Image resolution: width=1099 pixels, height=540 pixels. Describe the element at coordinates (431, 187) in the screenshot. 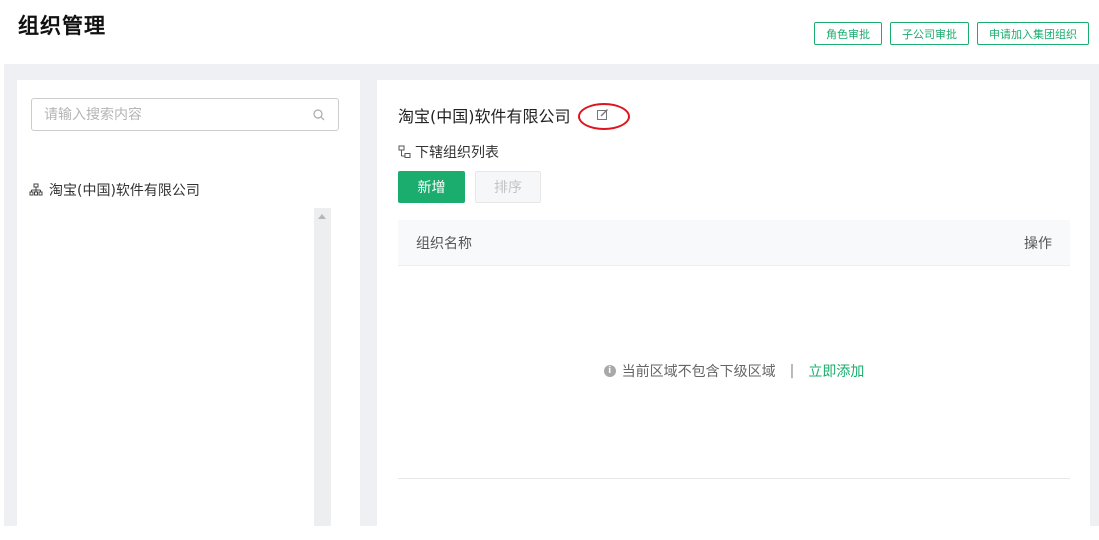

I see `add-button: 新增` at that location.